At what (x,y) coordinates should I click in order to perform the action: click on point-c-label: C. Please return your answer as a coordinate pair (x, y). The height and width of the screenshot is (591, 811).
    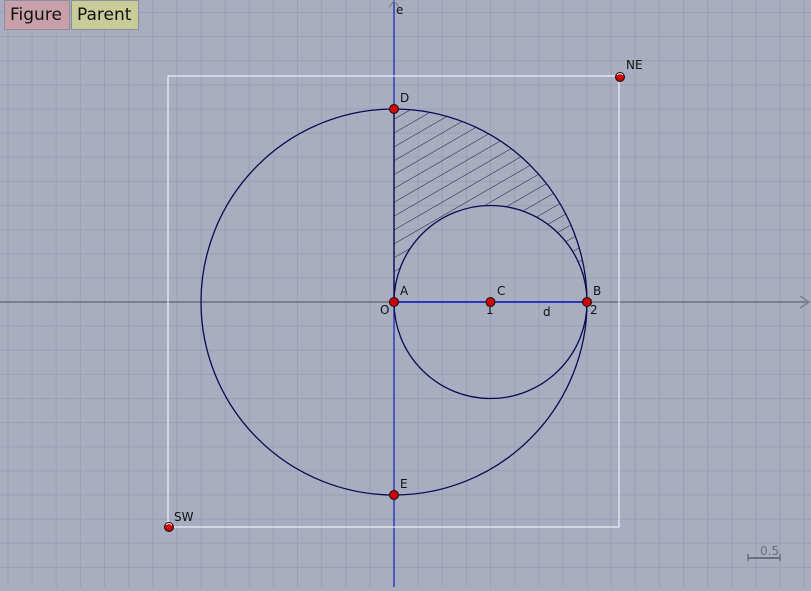
    Looking at the image, I should click on (501, 291).